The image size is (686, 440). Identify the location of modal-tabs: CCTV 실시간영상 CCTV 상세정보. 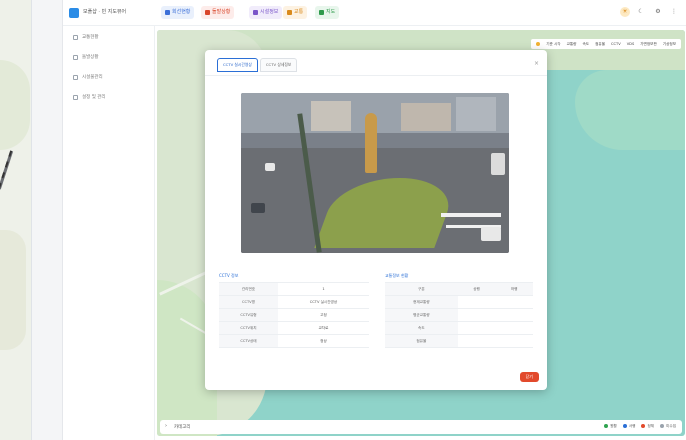
(257, 65).